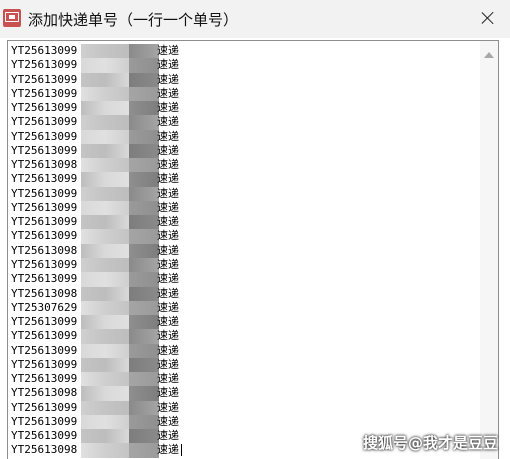  What do you see at coordinates (431, 443) in the screenshot?
I see `watermark: 搜狐号@我才是豆豆` at bounding box center [431, 443].